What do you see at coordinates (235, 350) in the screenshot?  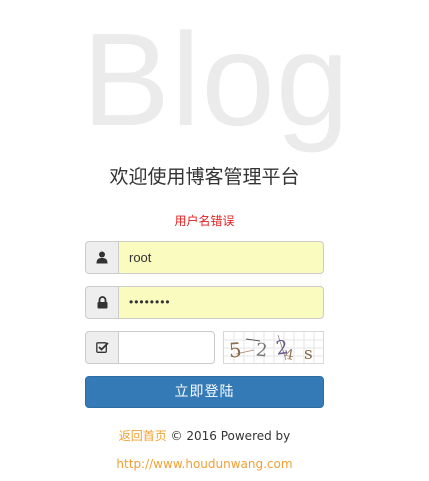 I see `svg-text: 5` at bounding box center [235, 350].